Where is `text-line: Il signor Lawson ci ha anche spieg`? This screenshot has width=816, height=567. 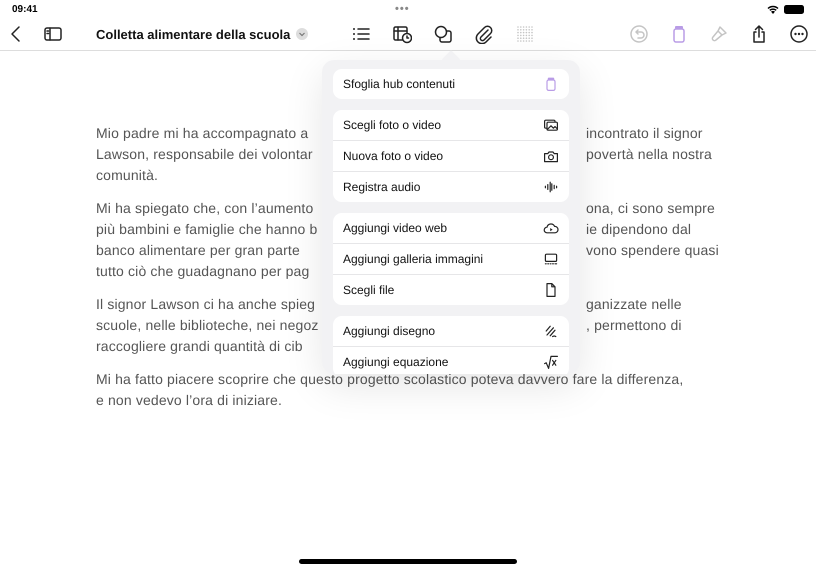 text-line: Il signor Lawson ci ha anche spieg is located at coordinates (206, 304).